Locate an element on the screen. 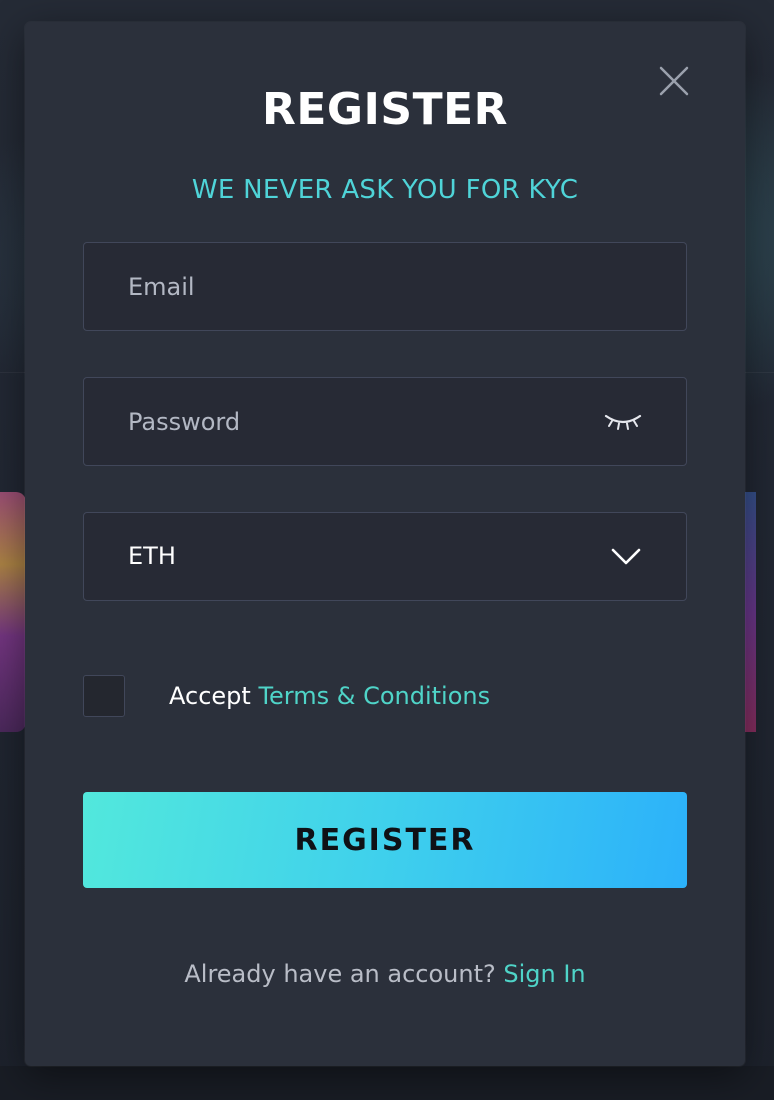 This screenshot has height=1100, width=774. chevron-down-icon is located at coordinates (626, 556).